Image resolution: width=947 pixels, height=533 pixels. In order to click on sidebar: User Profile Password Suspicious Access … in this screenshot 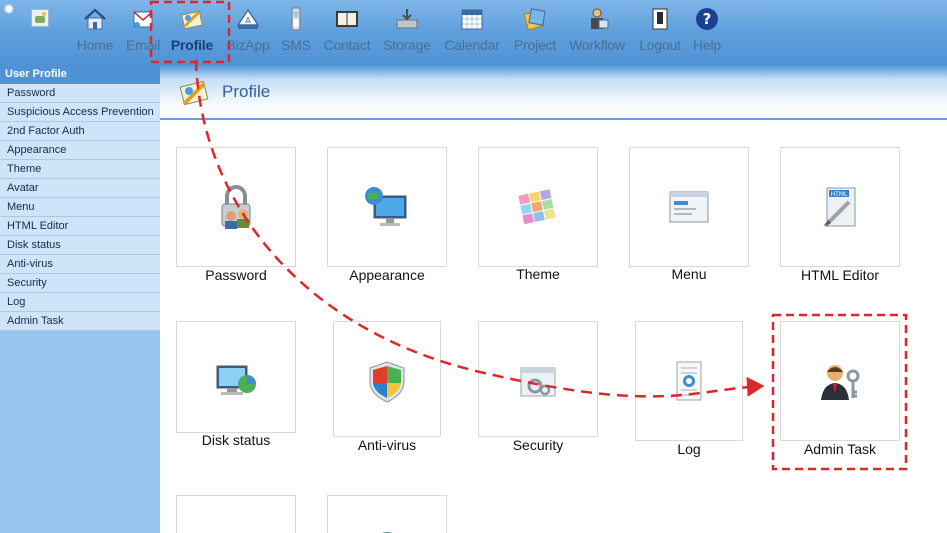, I will do `click(80, 299)`.